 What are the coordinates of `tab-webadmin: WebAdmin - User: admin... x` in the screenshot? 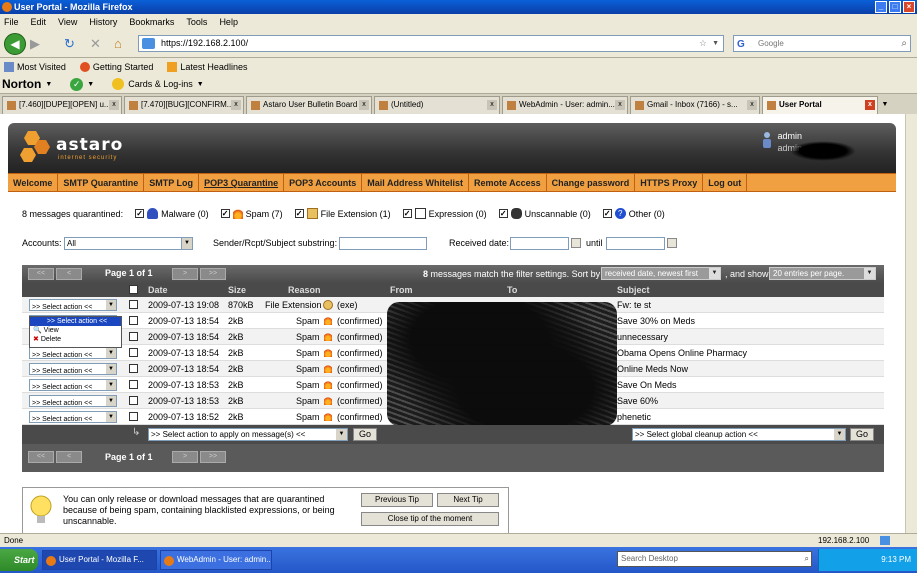 It's located at (565, 105).